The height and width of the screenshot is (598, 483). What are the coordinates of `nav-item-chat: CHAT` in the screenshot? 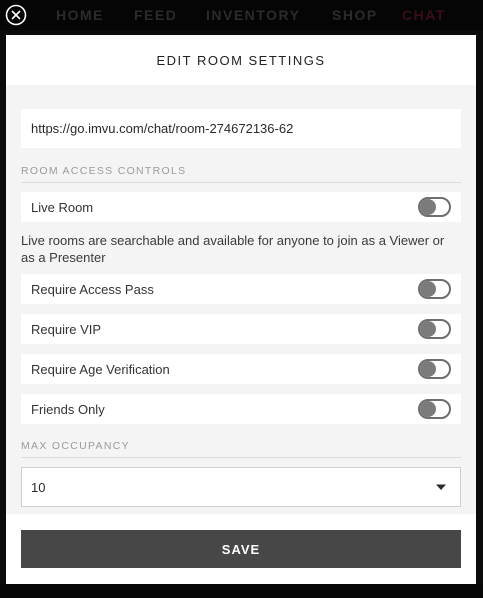 It's located at (424, 15).